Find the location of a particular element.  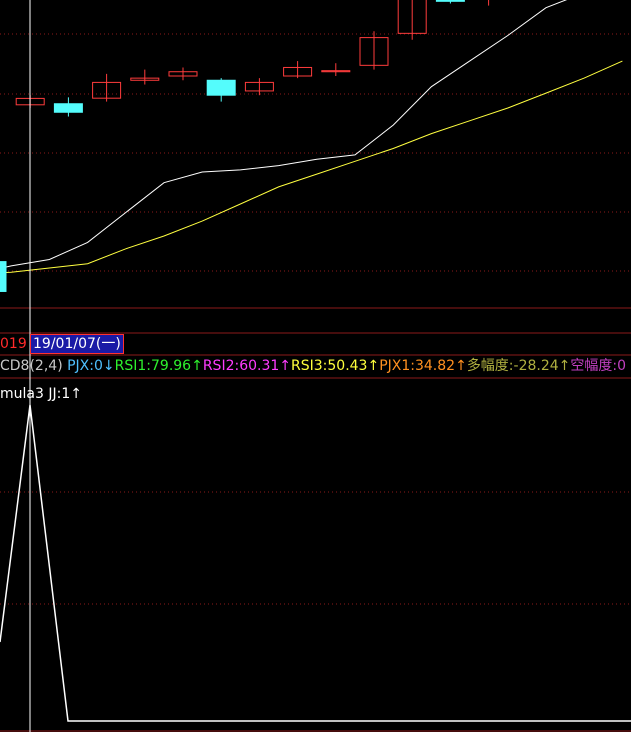

indicator-item: 多幅度:-28.24↑ is located at coordinates (518, 366).